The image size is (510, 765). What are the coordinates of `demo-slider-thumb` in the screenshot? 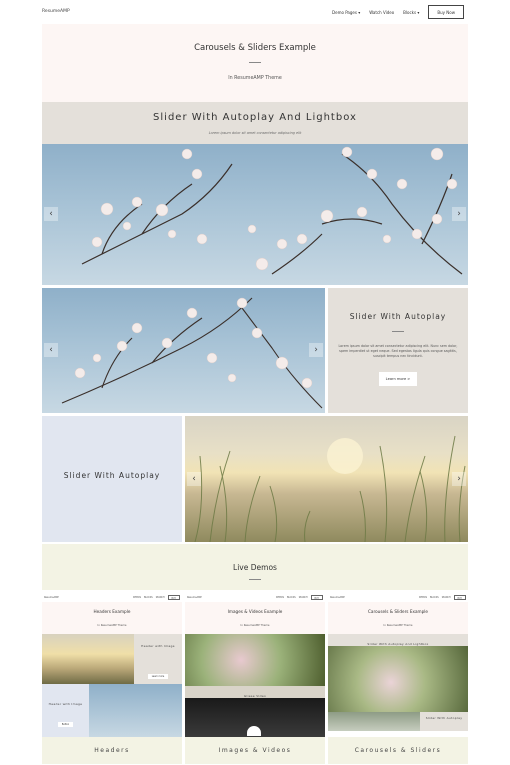 It's located at (398, 679).